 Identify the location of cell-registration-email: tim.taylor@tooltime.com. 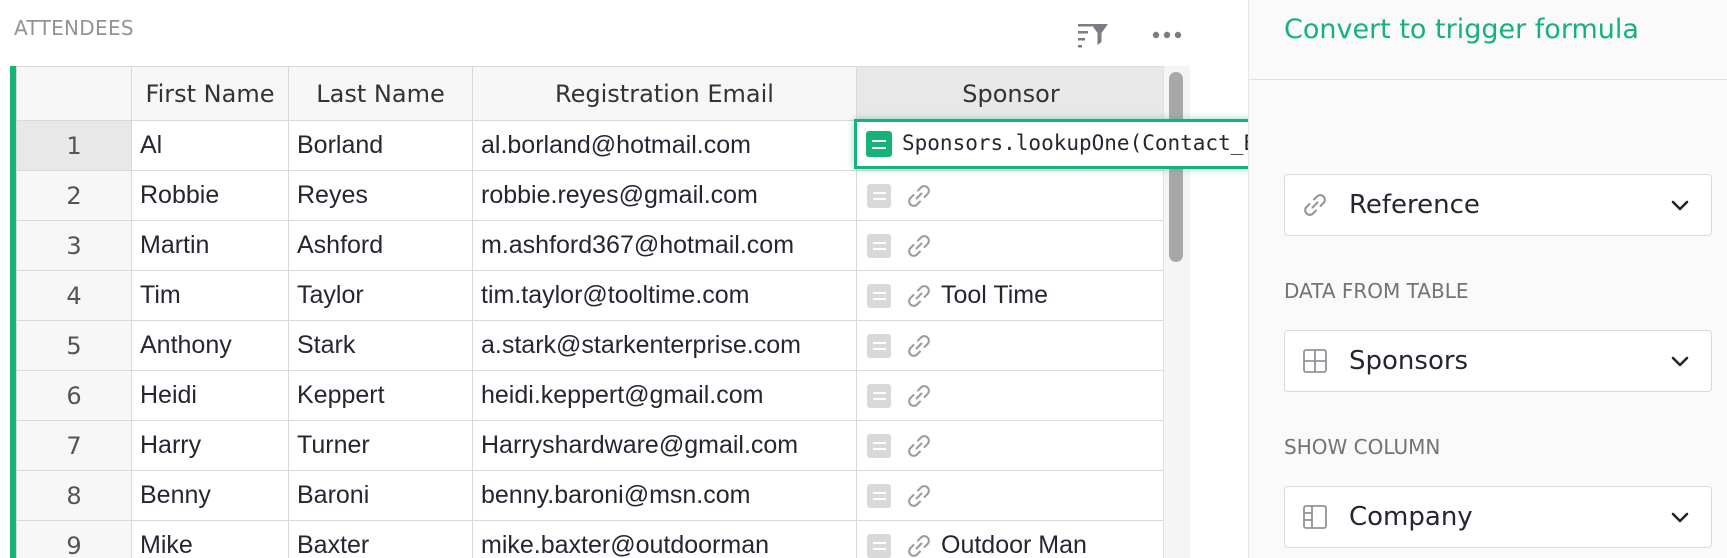
(664, 295).